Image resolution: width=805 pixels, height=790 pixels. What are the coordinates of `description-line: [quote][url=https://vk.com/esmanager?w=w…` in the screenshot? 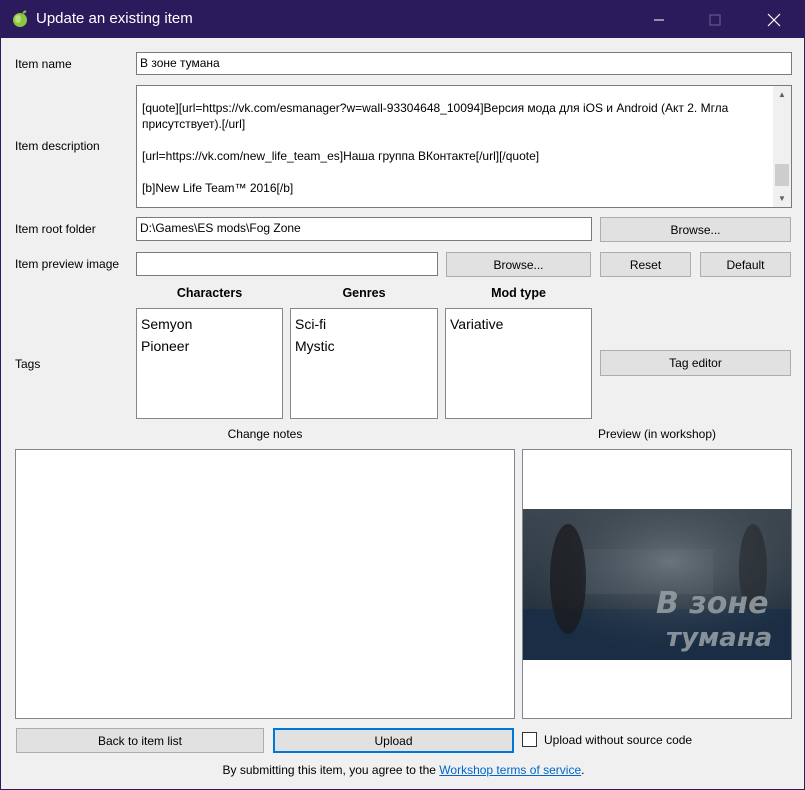 It's located at (435, 116).